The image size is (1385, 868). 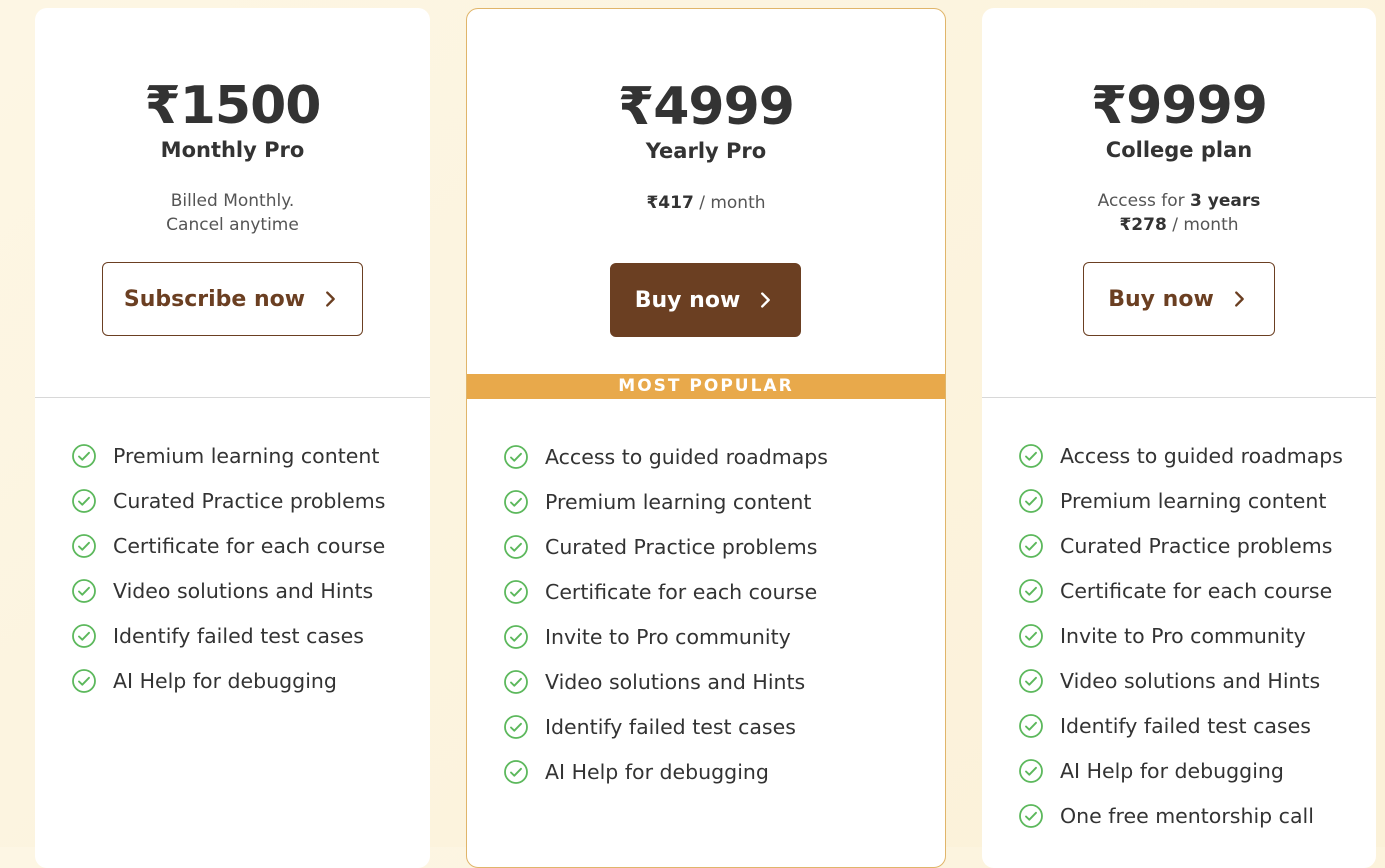 I want to click on access-duration: 3 years, so click(x=1225, y=201).